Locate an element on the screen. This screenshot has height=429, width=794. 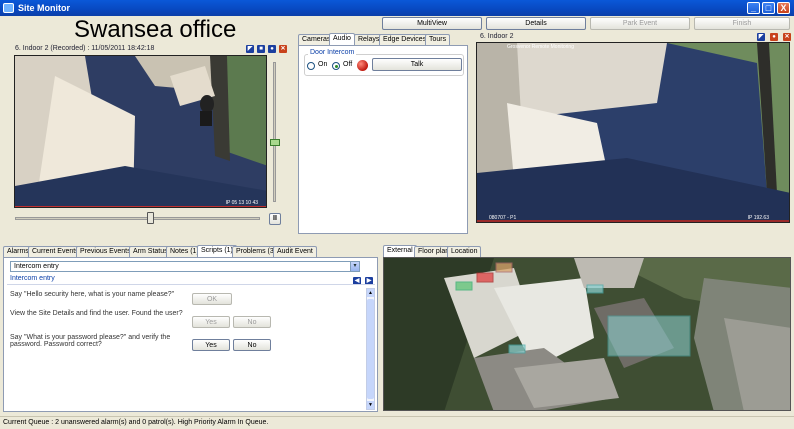
tab-audit-event: Audit Event is located at coordinates (295, 251).